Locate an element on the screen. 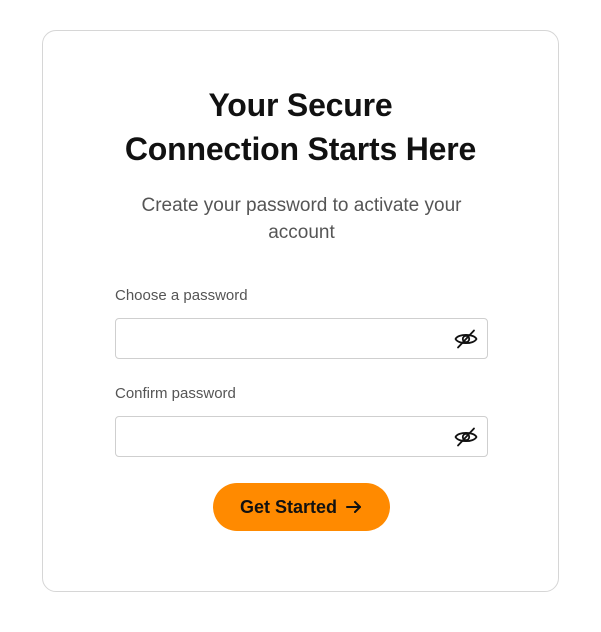 This screenshot has height=632, width=601. title-line-1: Your Secure is located at coordinates (300, 105).